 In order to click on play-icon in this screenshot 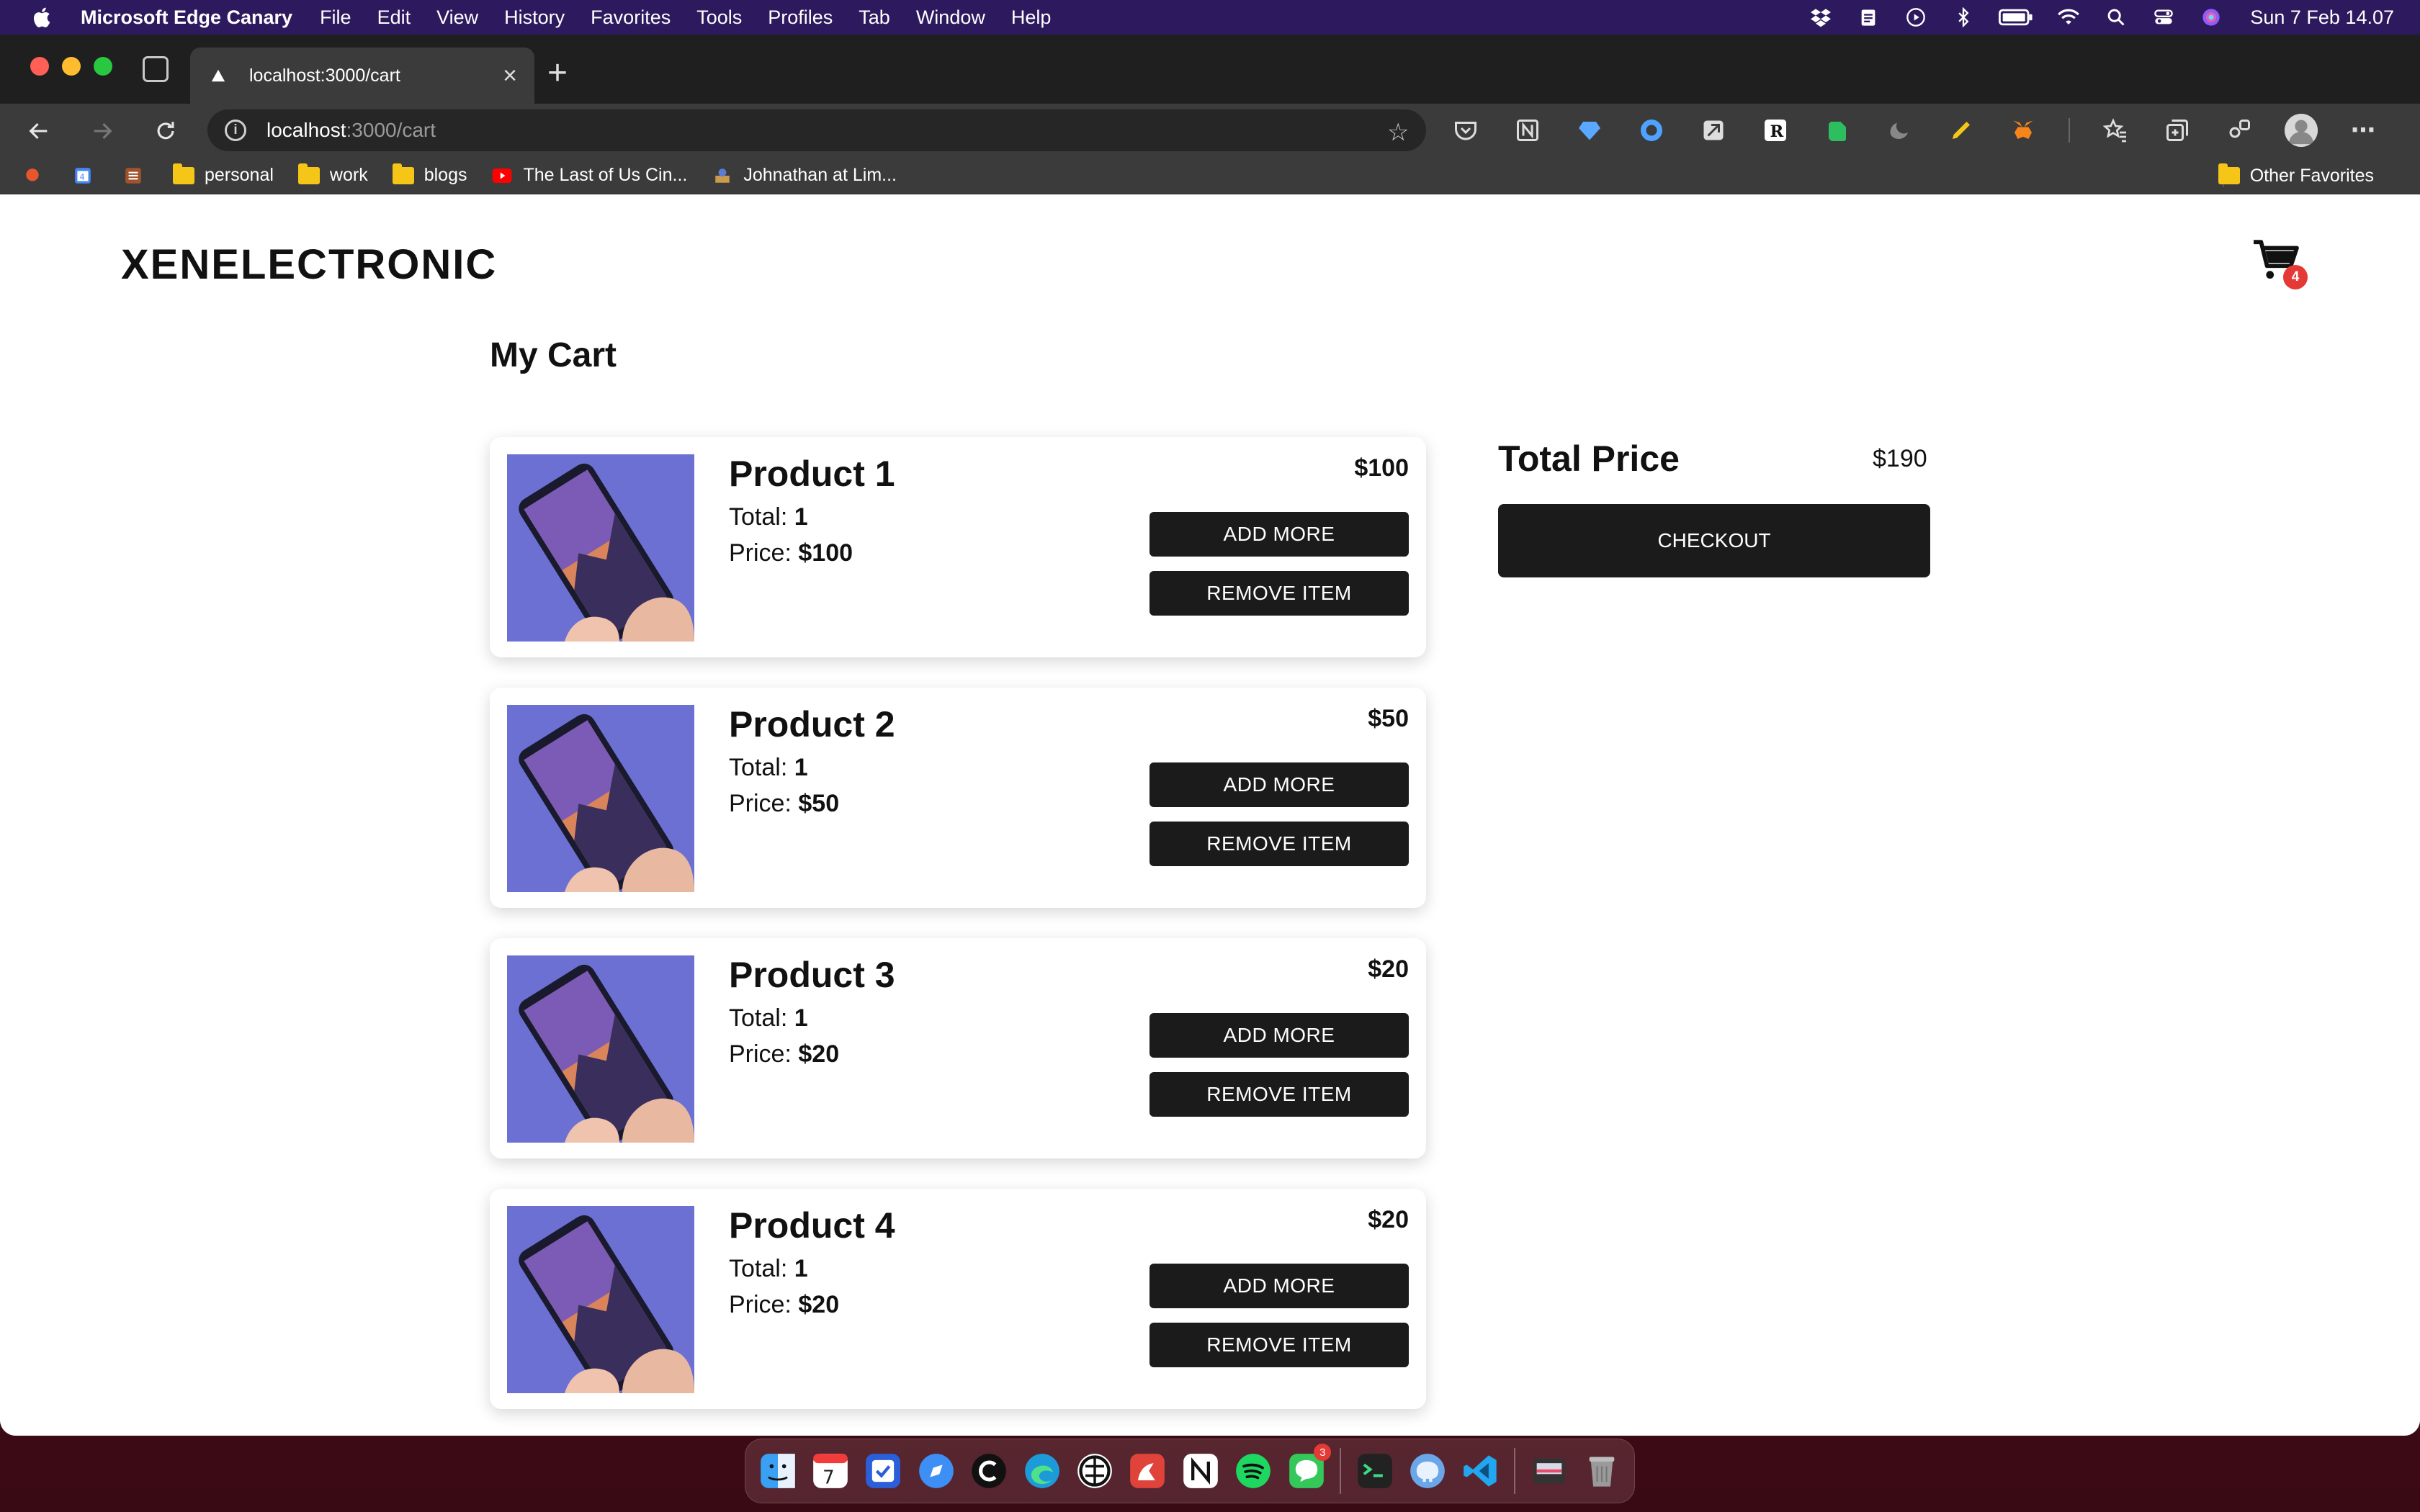, I will do `click(1916, 17)`.